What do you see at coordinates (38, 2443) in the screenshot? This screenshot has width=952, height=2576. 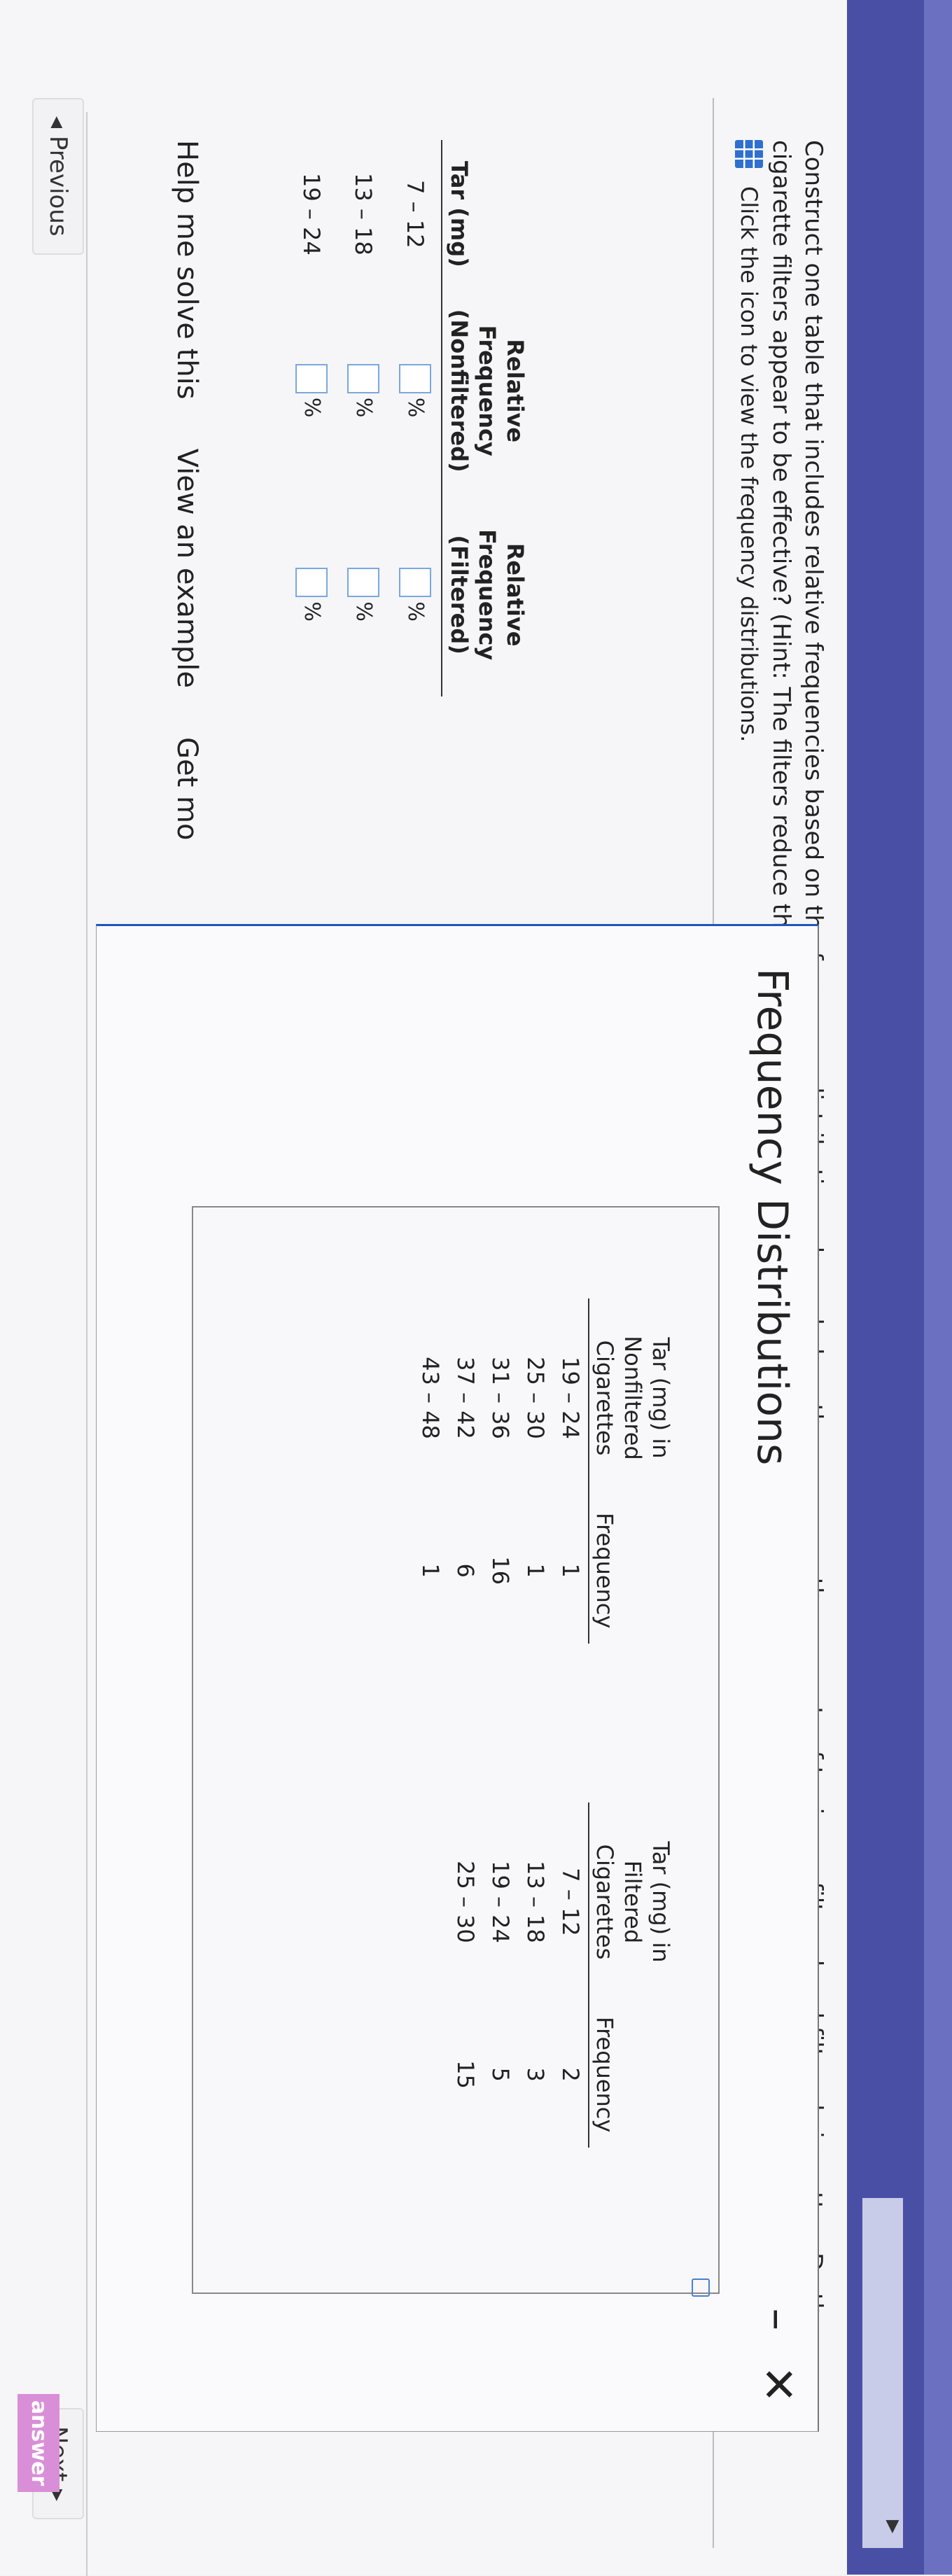 I see `answer-tab: answer` at bounding box center [38, 2443].